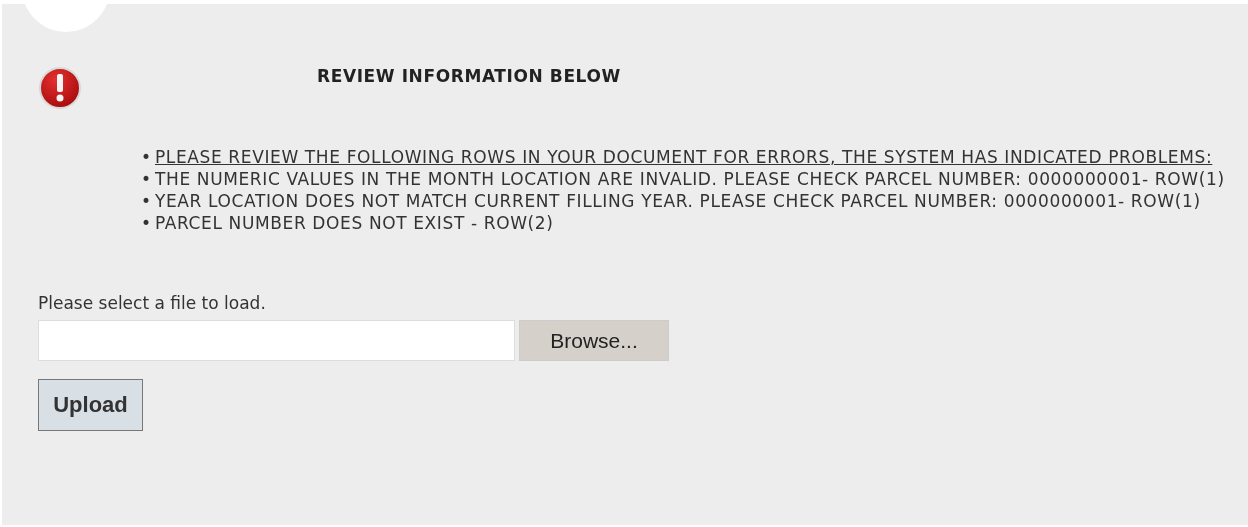 The image size is (1248, 527). What do you see at coordinates (684, 157) in the screenshot?
I see `error-summary: PLEASE REVIEW THE FOLLOWING ROWS IN YOUR DOCUMENT FOR ERRORS, THE SYSTEM HAS INDICATED PROBLEMS:` at bounding box center [684, 157].